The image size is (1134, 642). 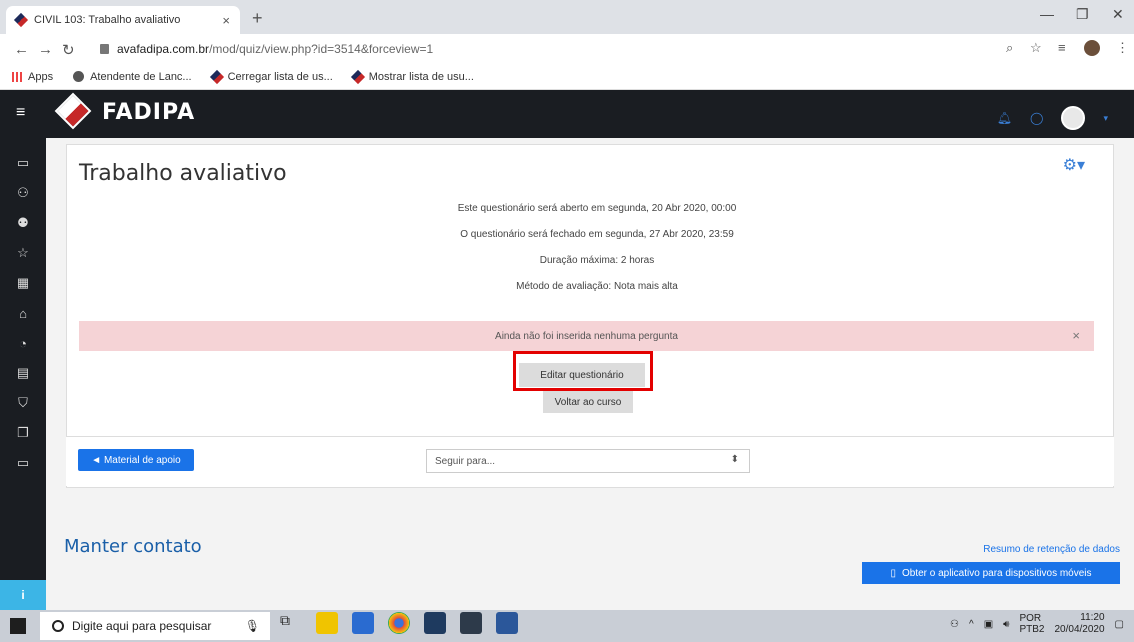 I want to click on fadipa-logo-icon, so click(x=73, y=111).